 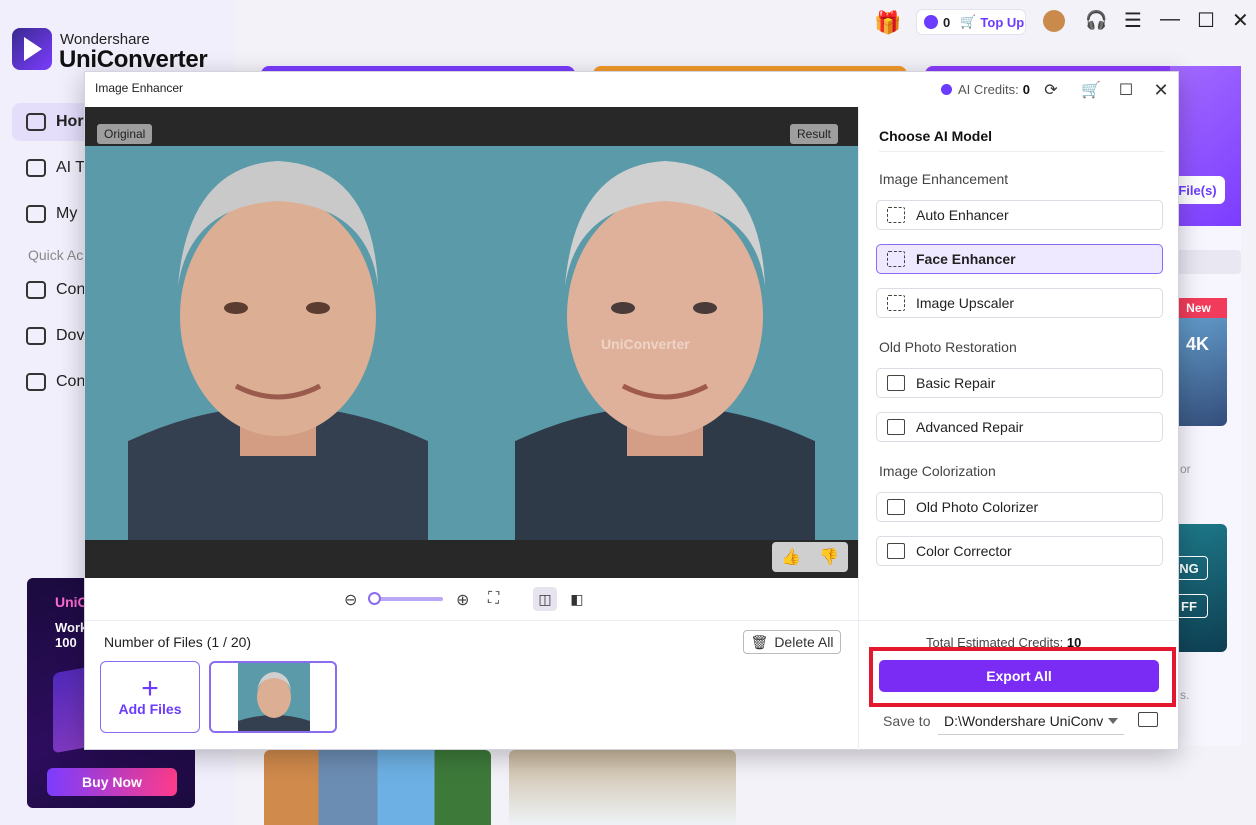 What do you see at coordinates (374, 598) in the screenshot?
I see `zoom-slider-handle` at bounding box center [374, 598].